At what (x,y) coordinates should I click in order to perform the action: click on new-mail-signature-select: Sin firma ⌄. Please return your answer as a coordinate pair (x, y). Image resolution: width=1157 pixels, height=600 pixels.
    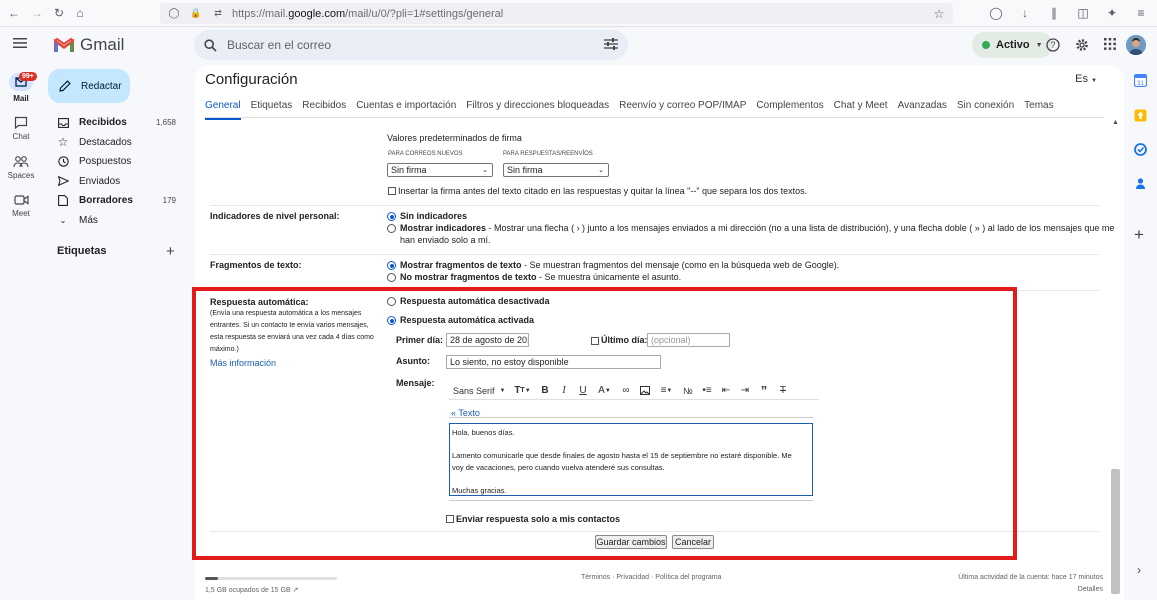
    Looking at the image, I should click on (440, 170).